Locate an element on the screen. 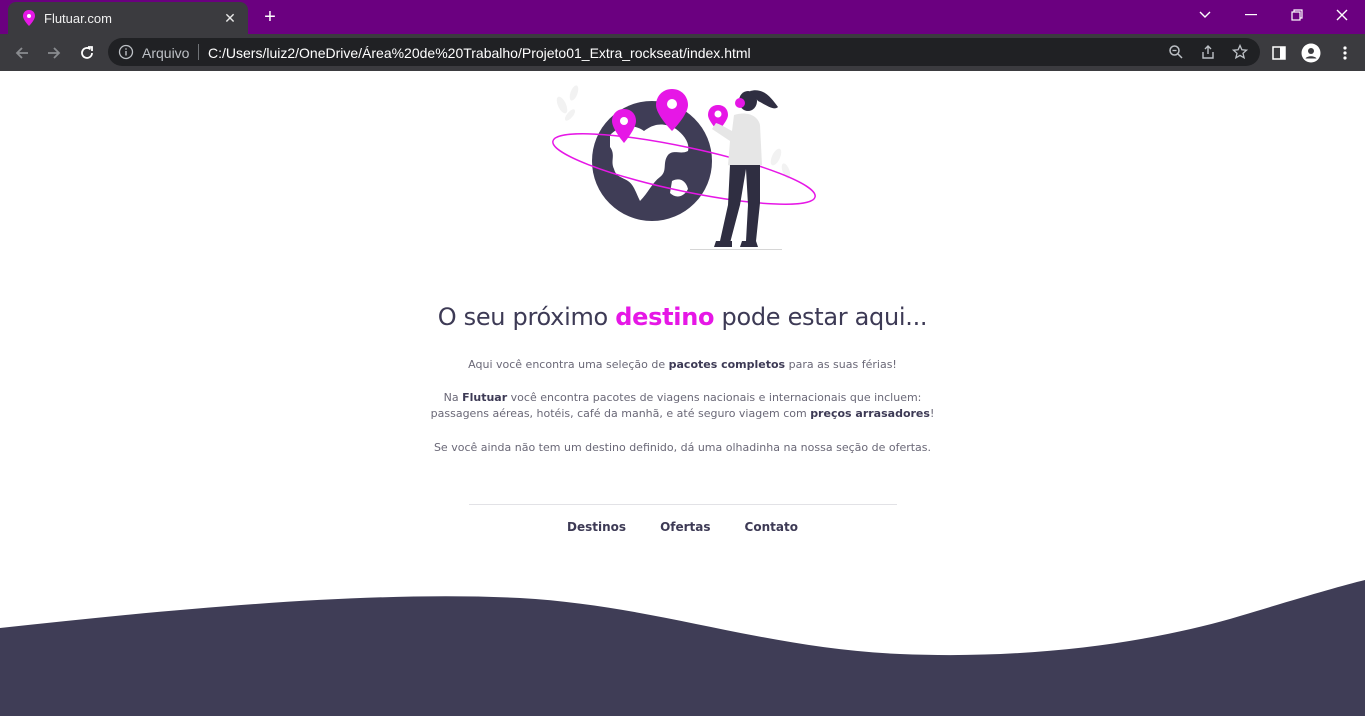 The height and width of the screenshot is (716, 1365). reload-button is located at coordinates (87, 53).